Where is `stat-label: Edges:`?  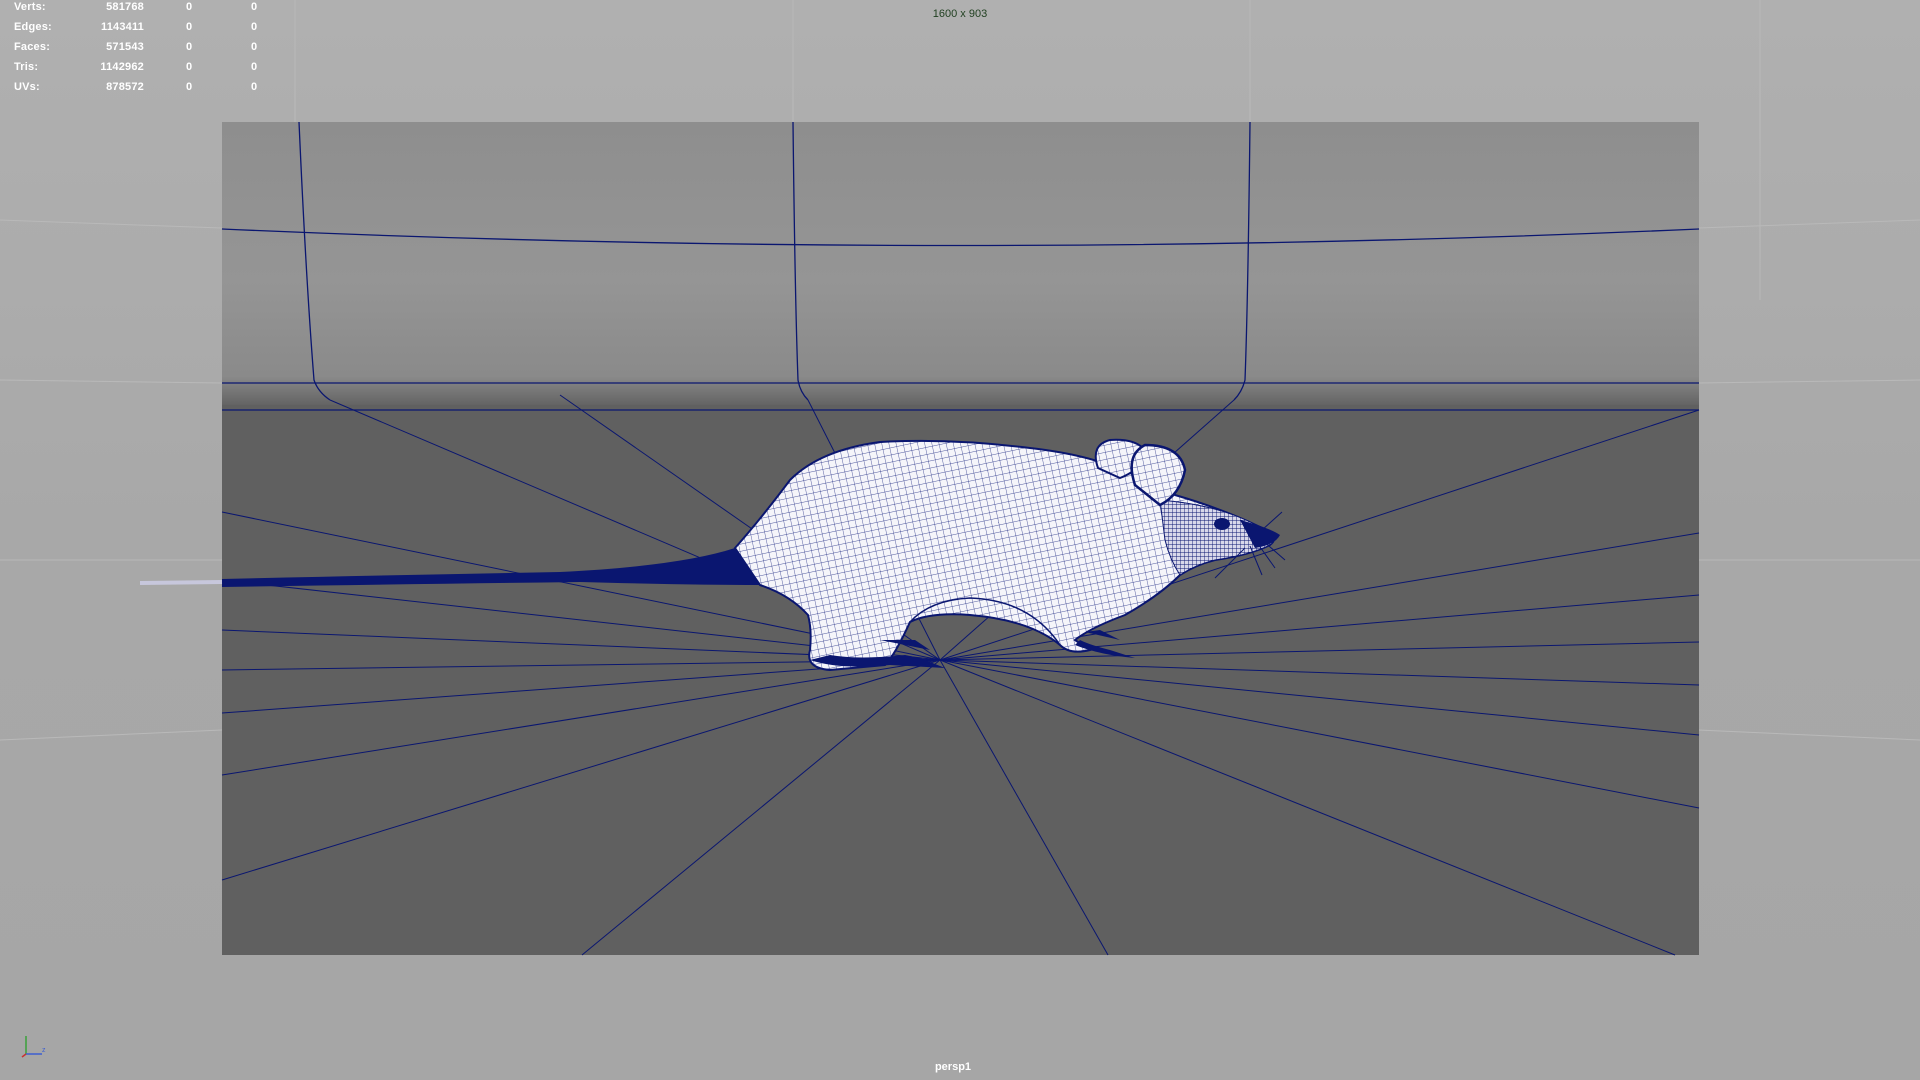
stat-label: Edges: is located at coordinates (33, 27).